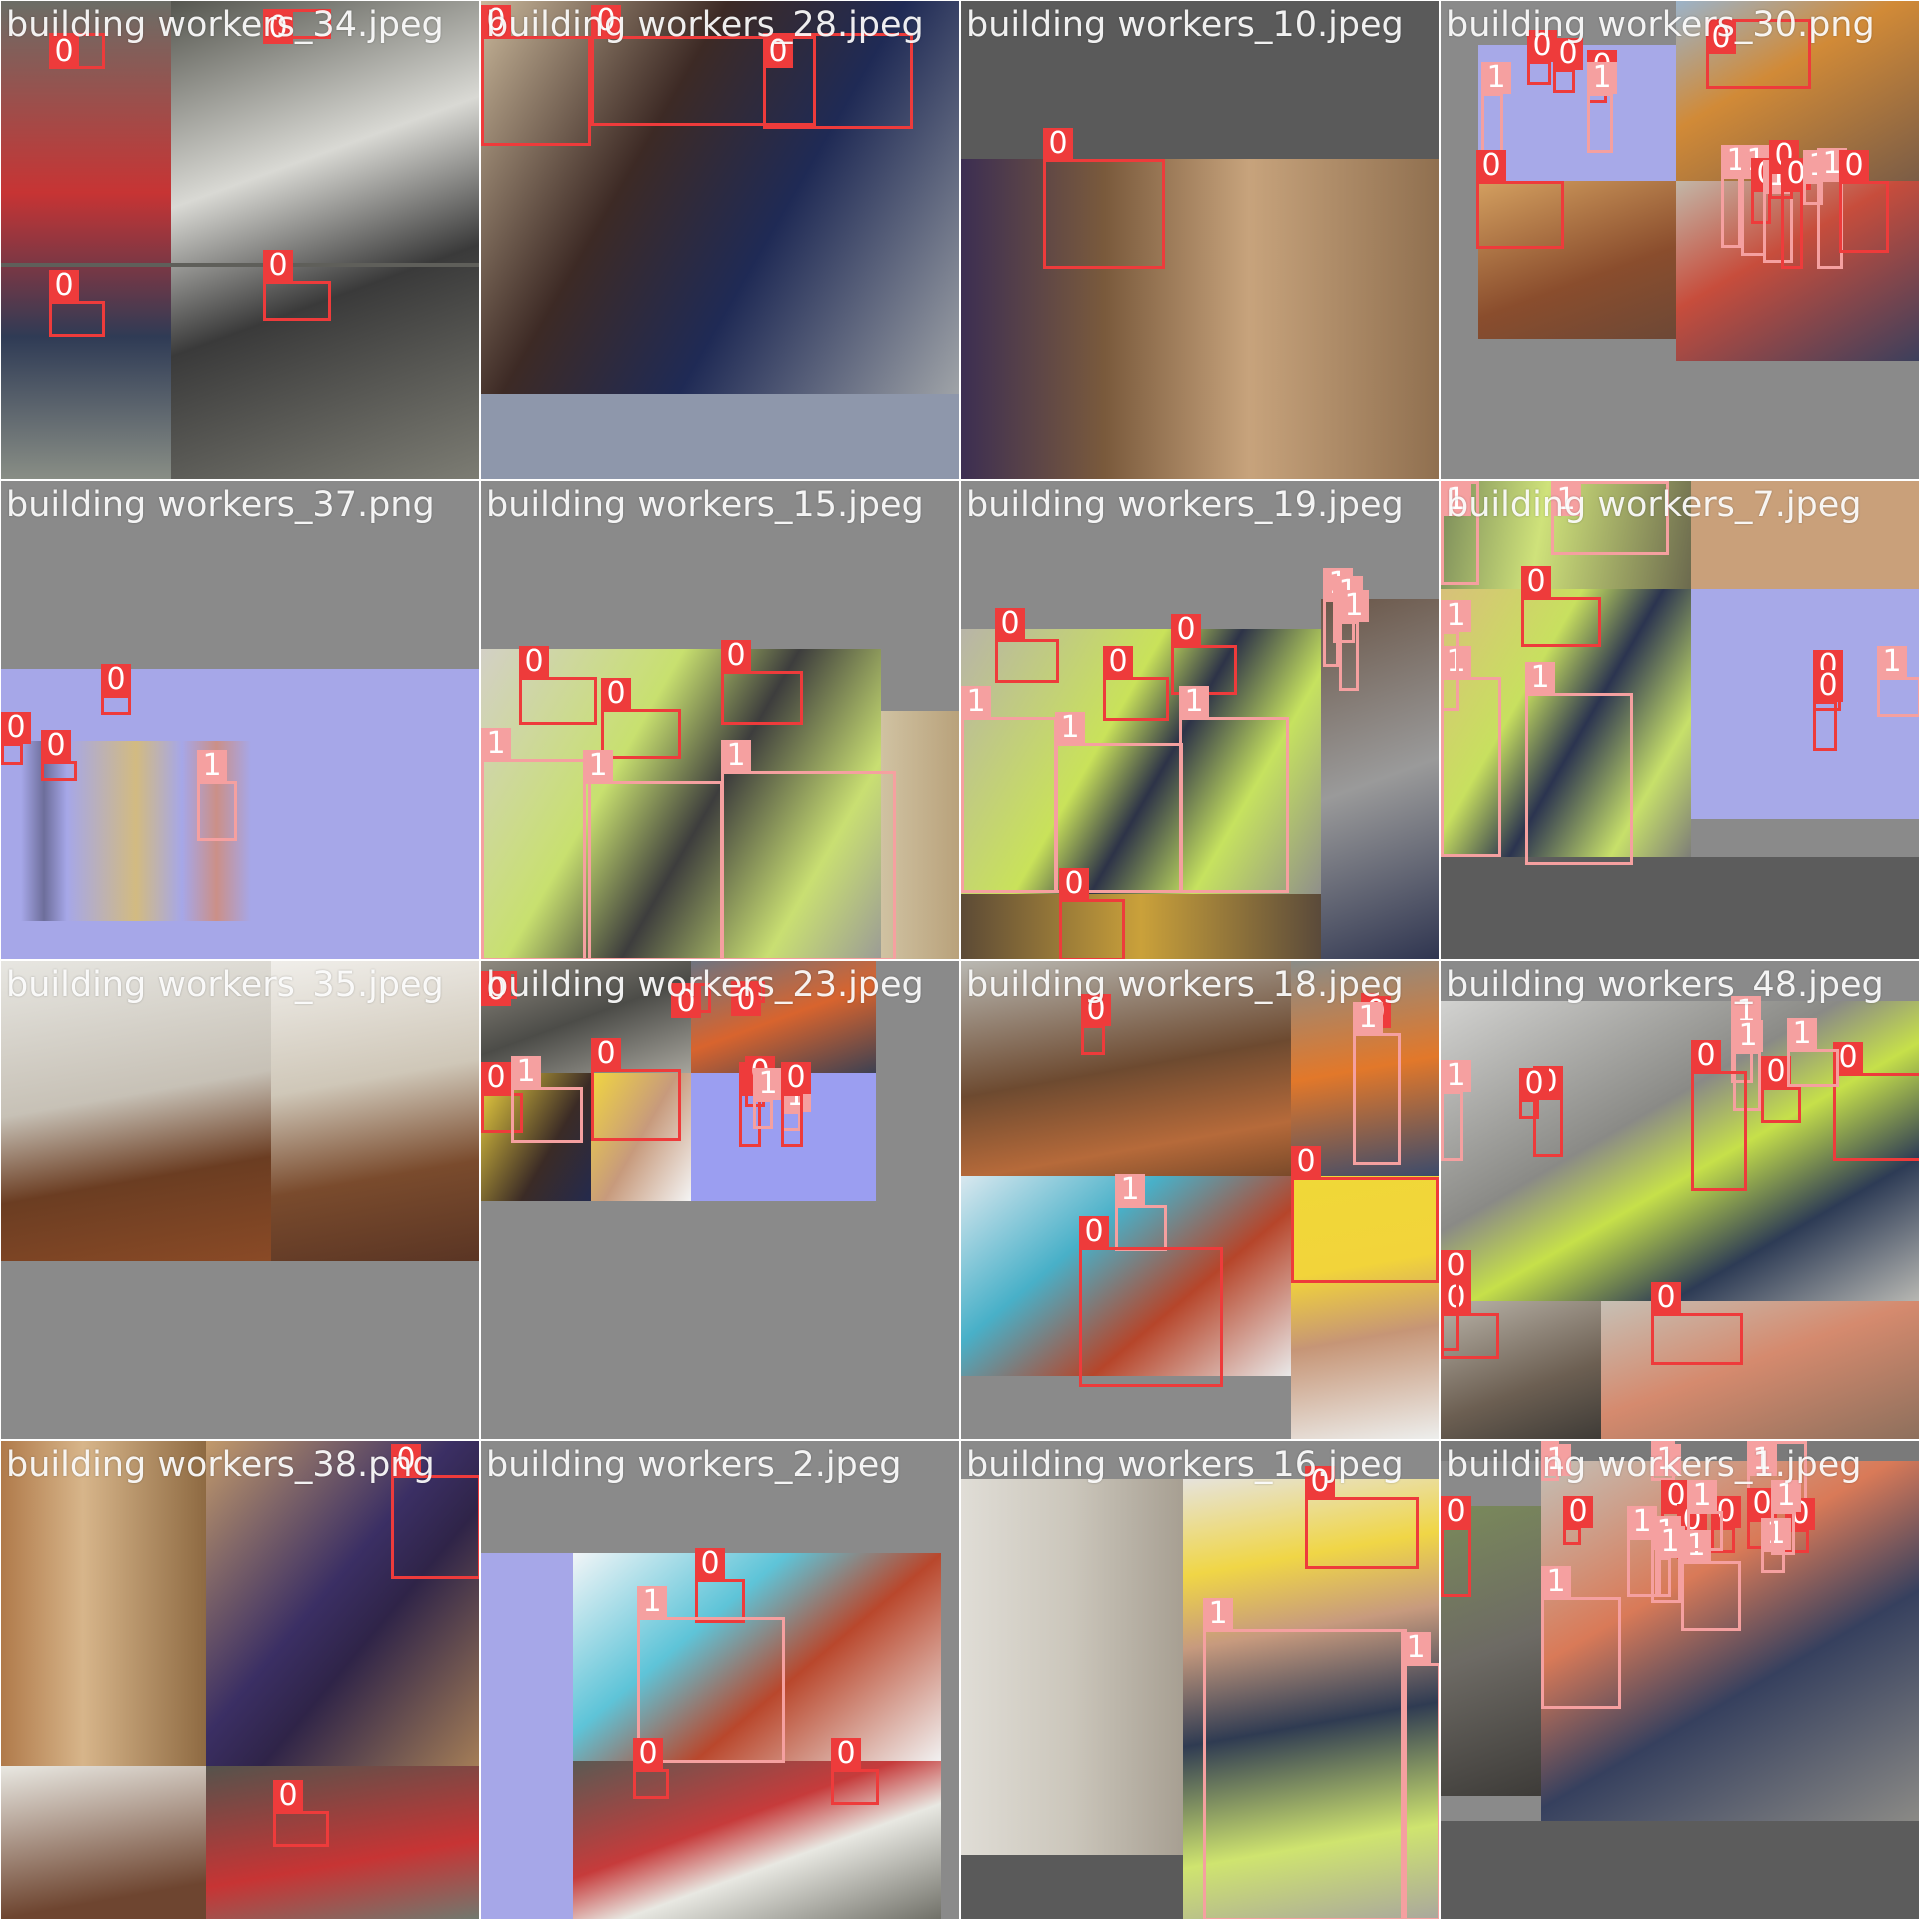 The image size is (1920, 1920). What do you see at coordinates (1185, 505) in the screenshot?
I see `tile-title: building workers_19.jpeg` at bounding box center [1185, 505].